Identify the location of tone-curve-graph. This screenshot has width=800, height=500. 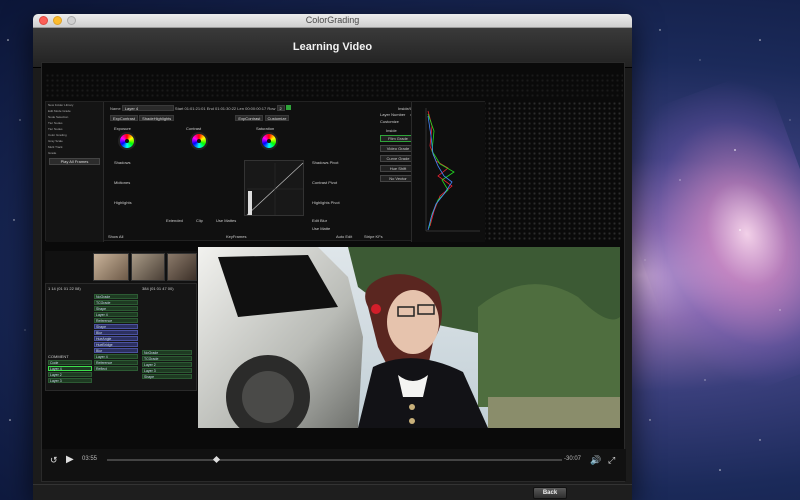
(274, 188).